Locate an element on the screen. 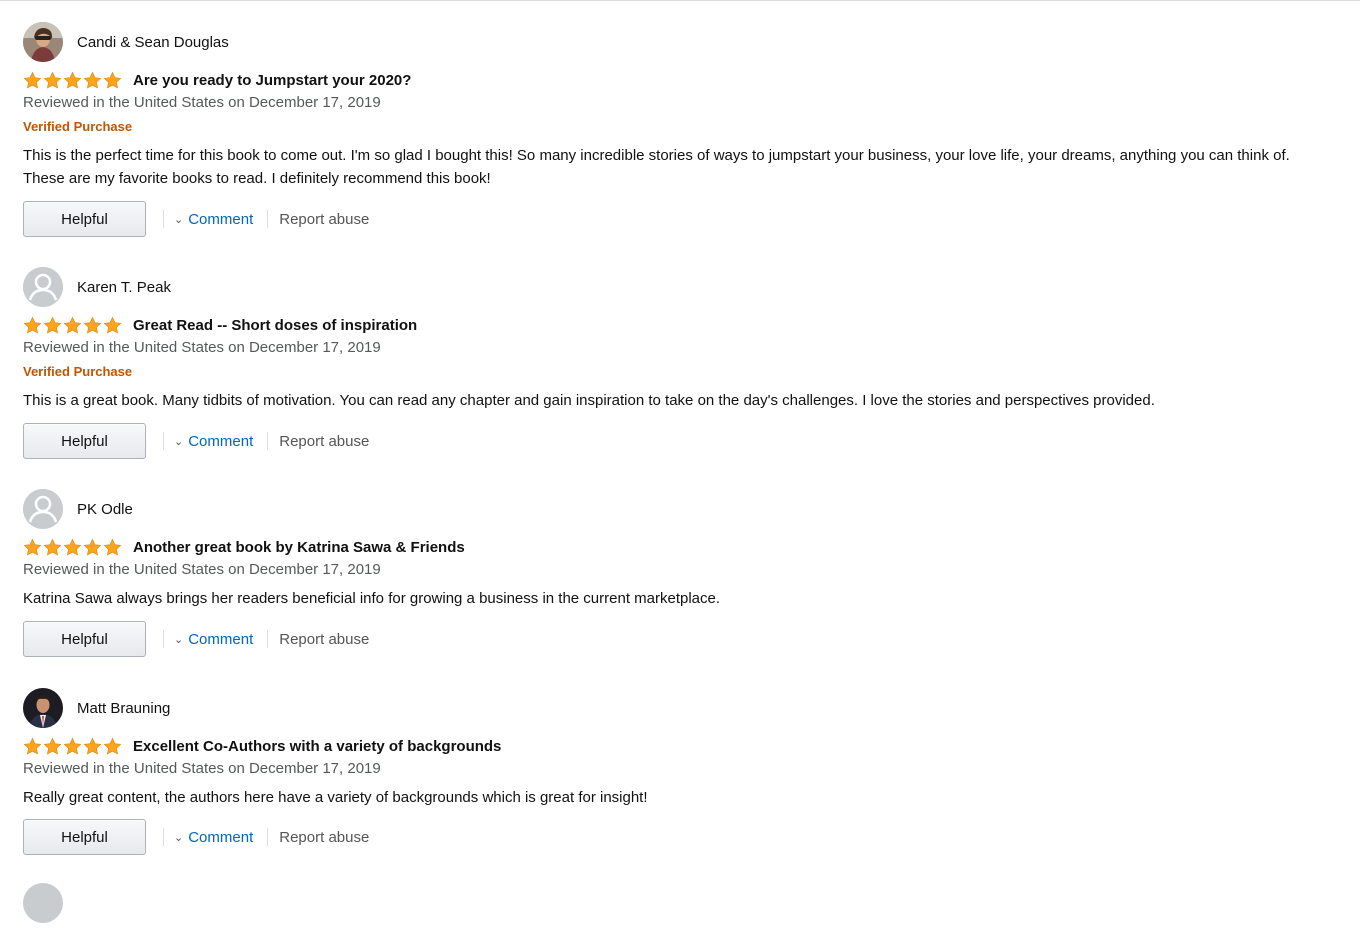 This screenshot has width=1360, height=928. rating-title-row: Are you ready to Jumpstart your 2020? is located at coordinates (217, 80).